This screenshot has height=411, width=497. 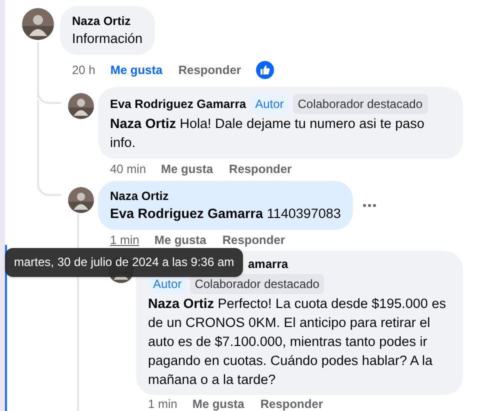 I want to click on timestamp-link: 20 h, so click(x=84, y=70).